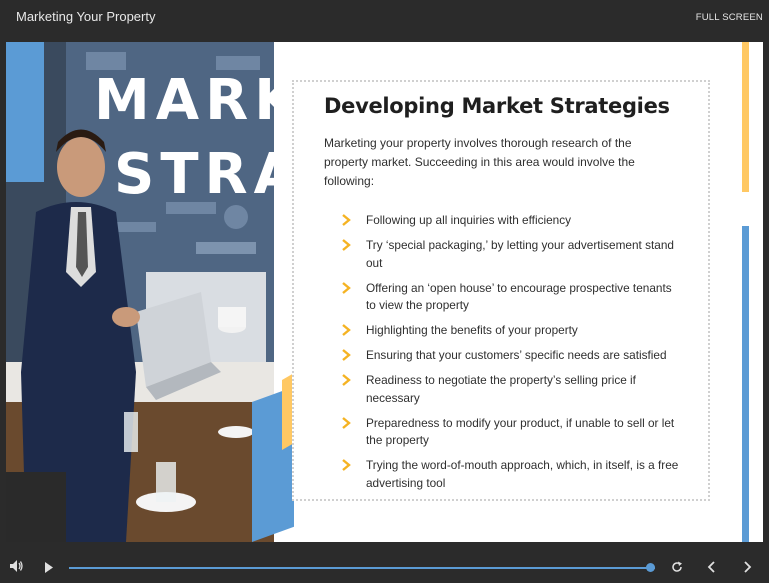  I want to click on progress-thumb, so click(650, 567).